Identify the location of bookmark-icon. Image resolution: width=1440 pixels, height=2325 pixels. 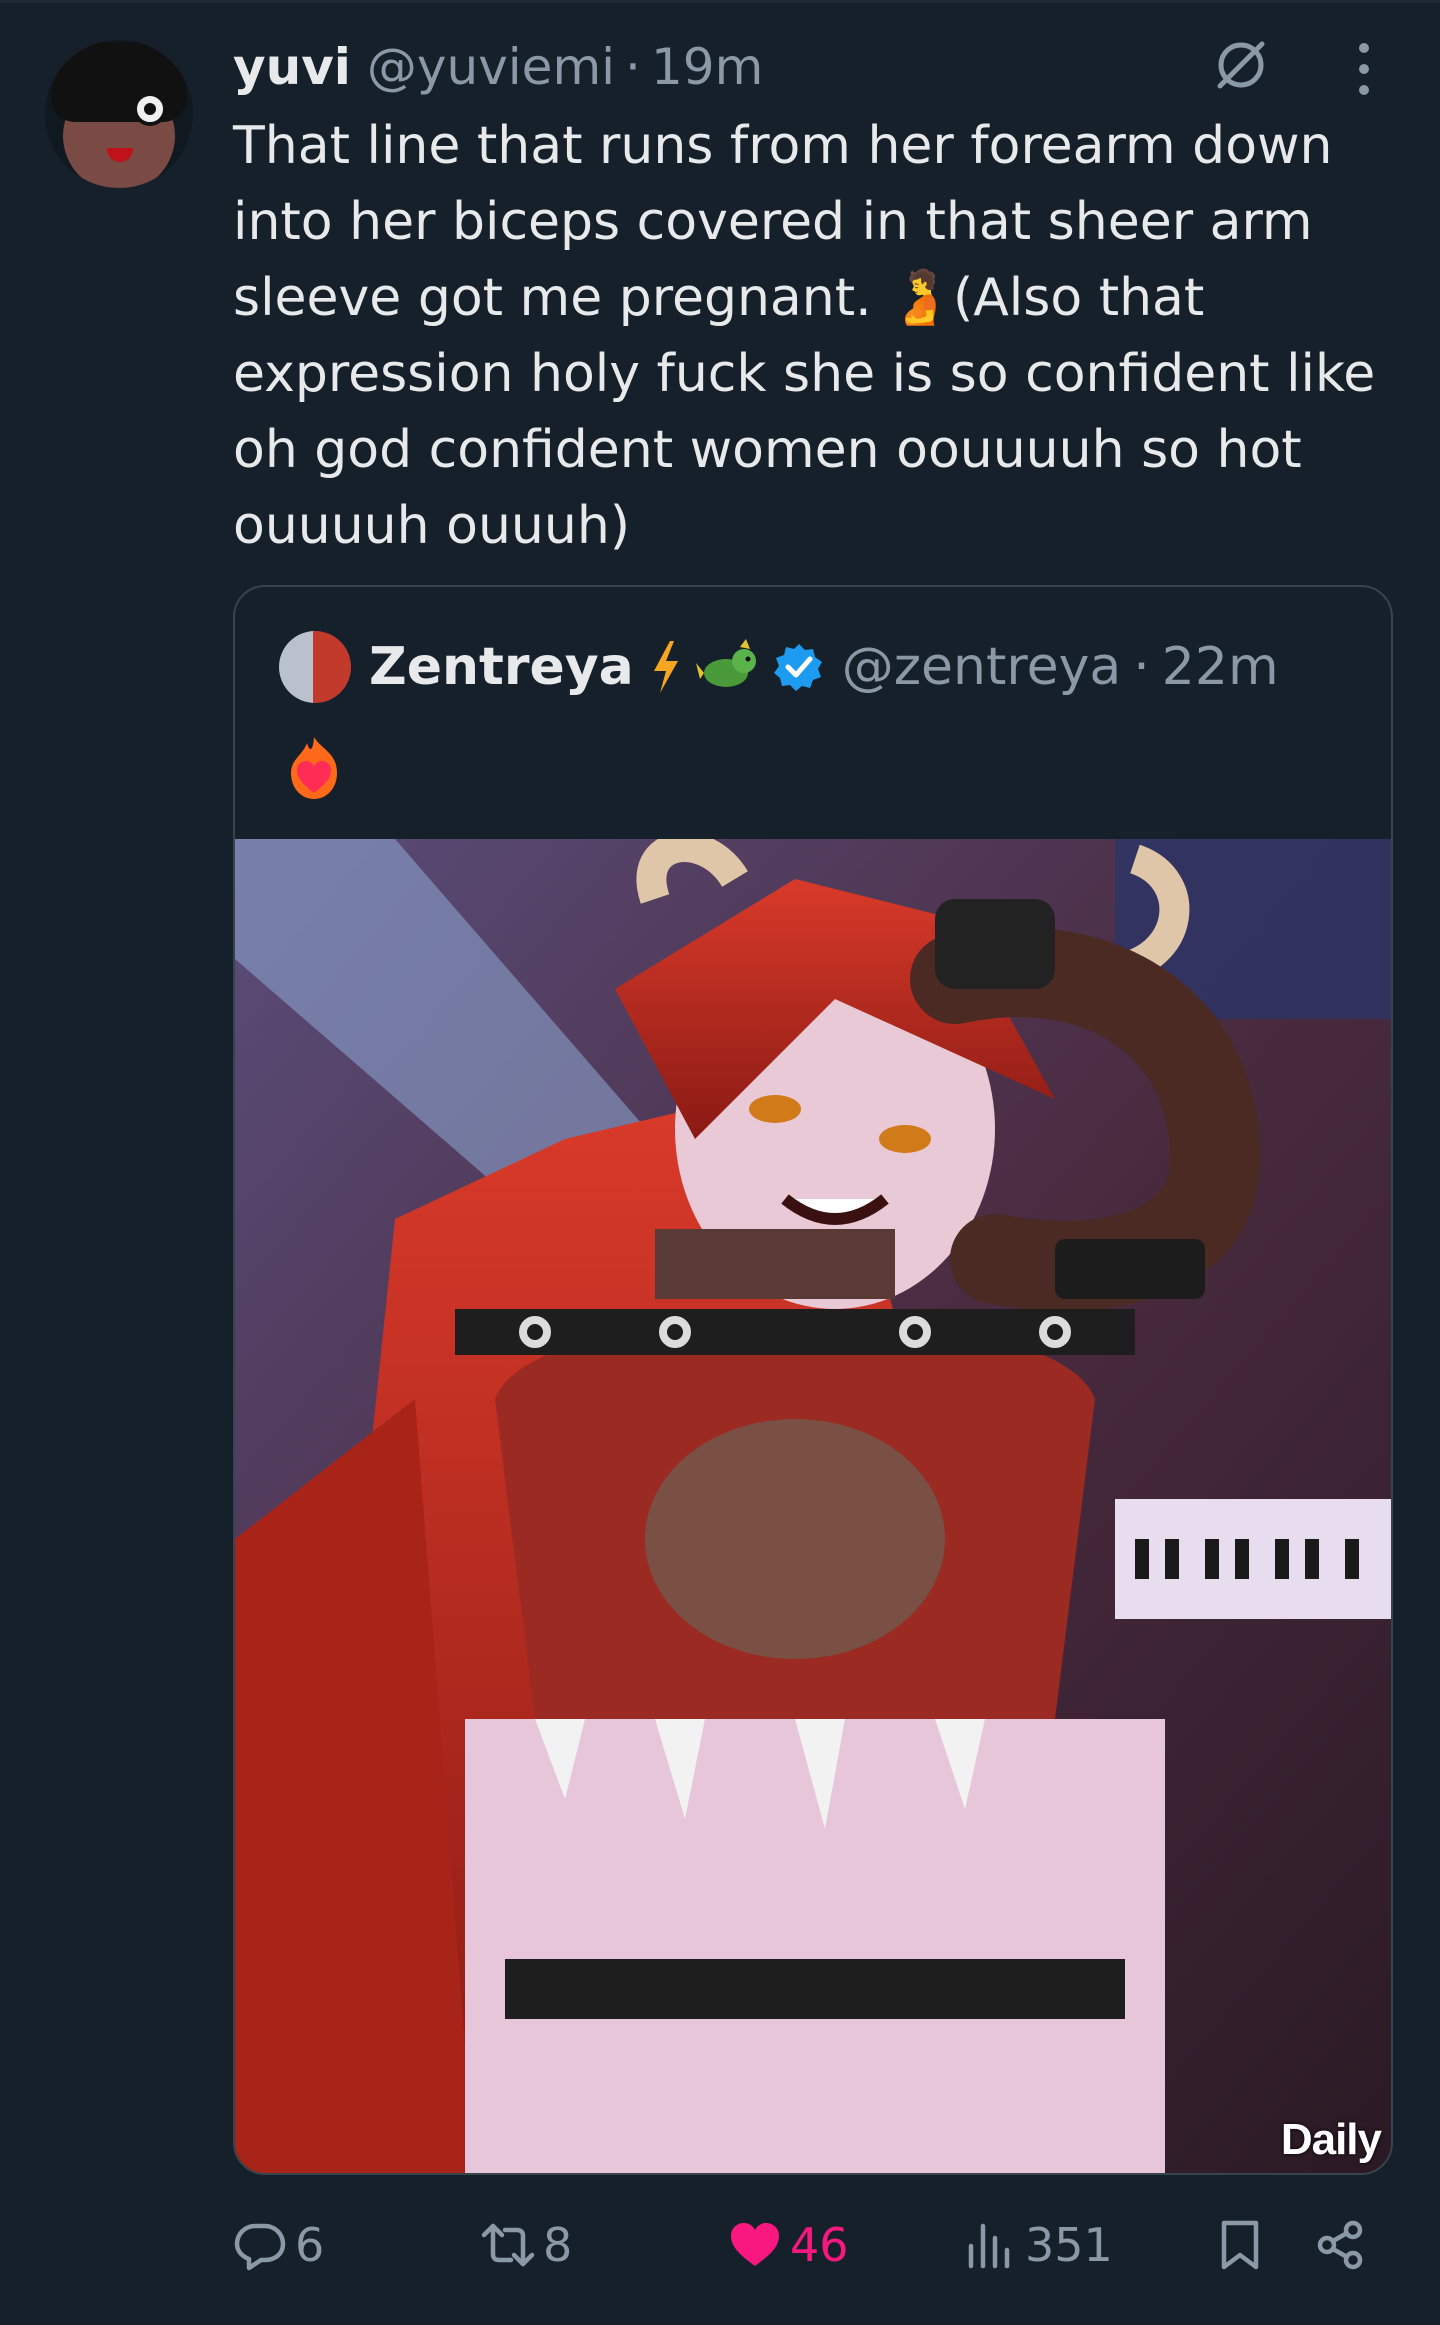
(1240, 2245).